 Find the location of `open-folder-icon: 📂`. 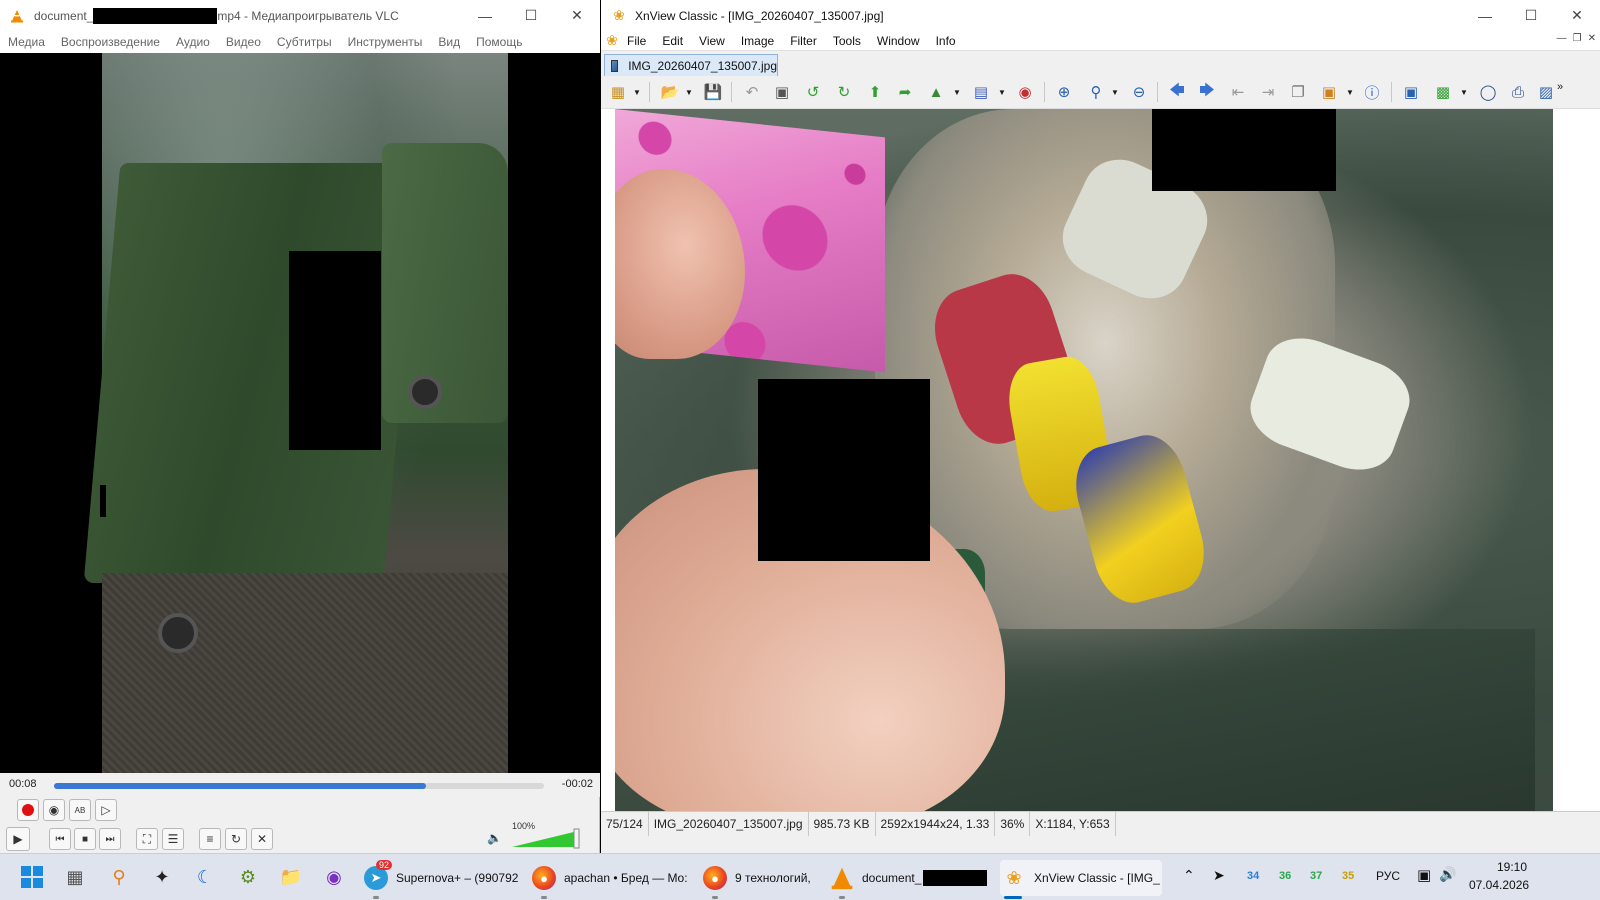

open-folder-icon: 📂 is located at coordinates (670, 92).